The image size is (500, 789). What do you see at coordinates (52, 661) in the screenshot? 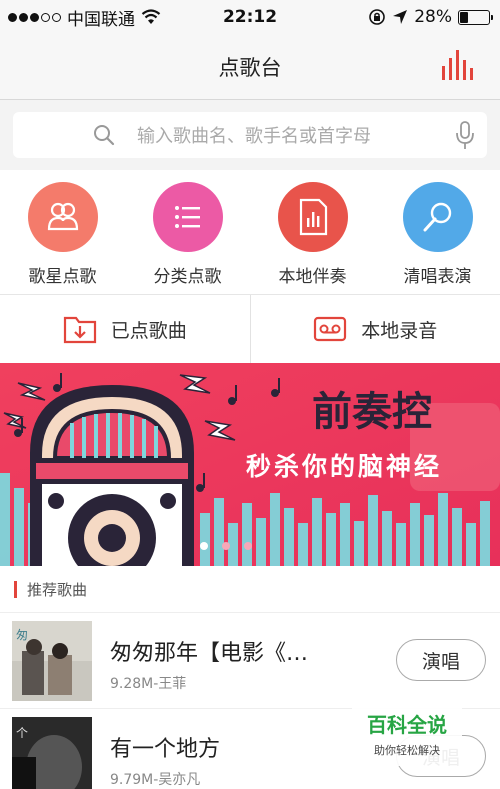
I see `album-cover: 匆` at bounding box center [52, 661].